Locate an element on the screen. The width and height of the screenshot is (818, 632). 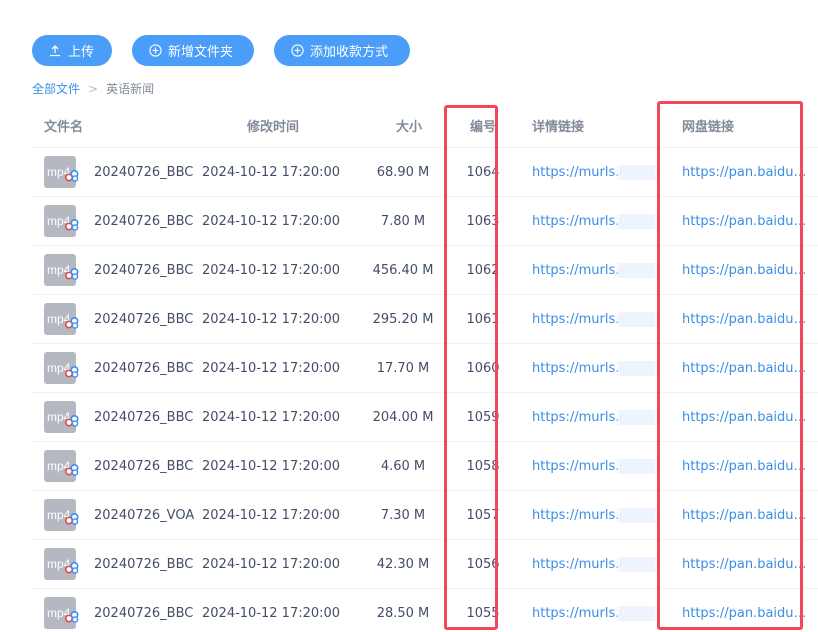
size-cell: 7.80 M is located at coordinates (403, 221).